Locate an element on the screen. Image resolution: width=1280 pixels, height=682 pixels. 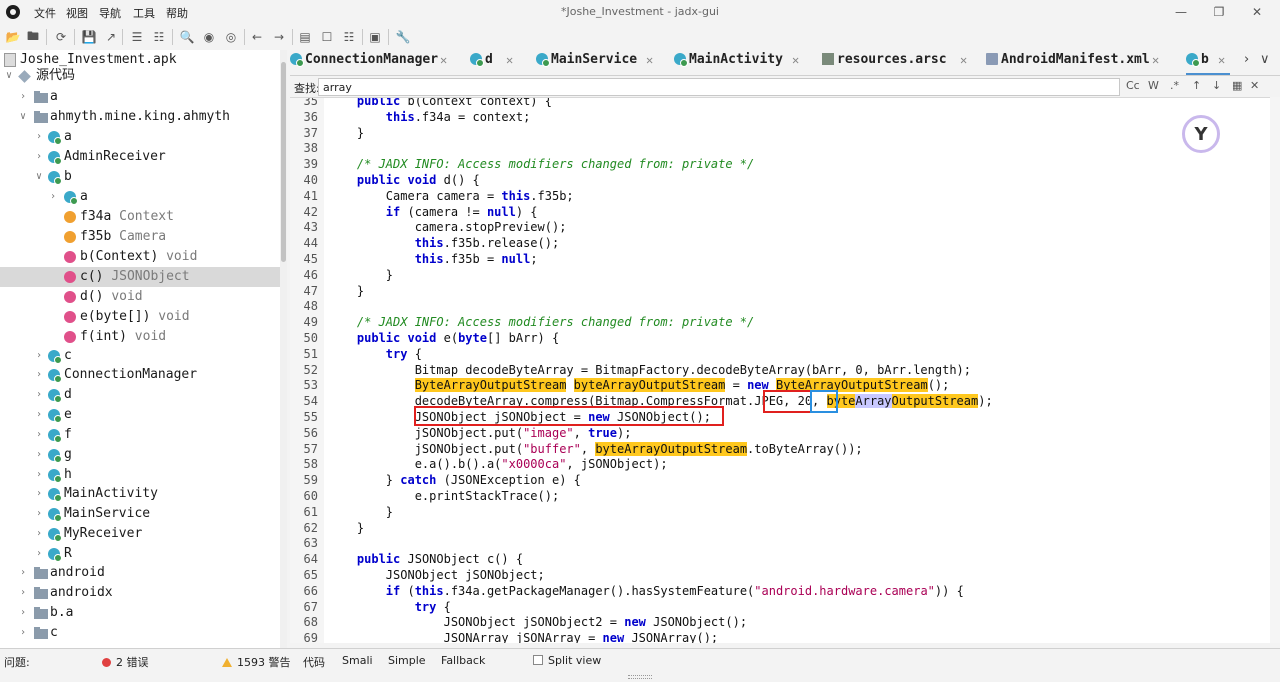
tree-item: f35b Camera is located at coordinates (140, 237).